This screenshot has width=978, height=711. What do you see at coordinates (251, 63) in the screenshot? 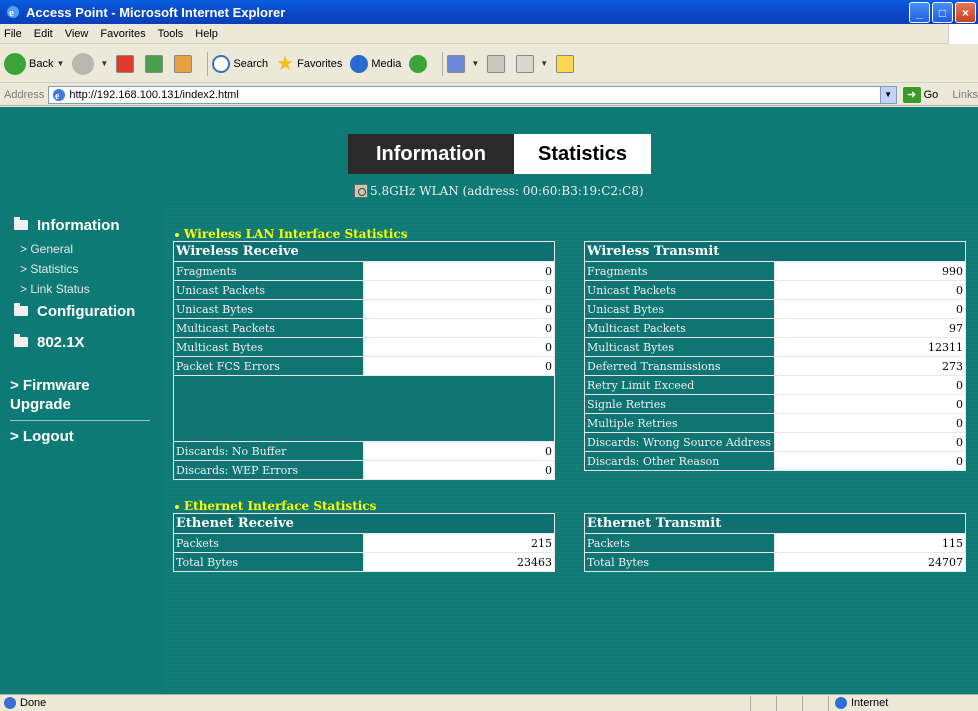
I see `search-label: Search` at bounding box center [251, 63].